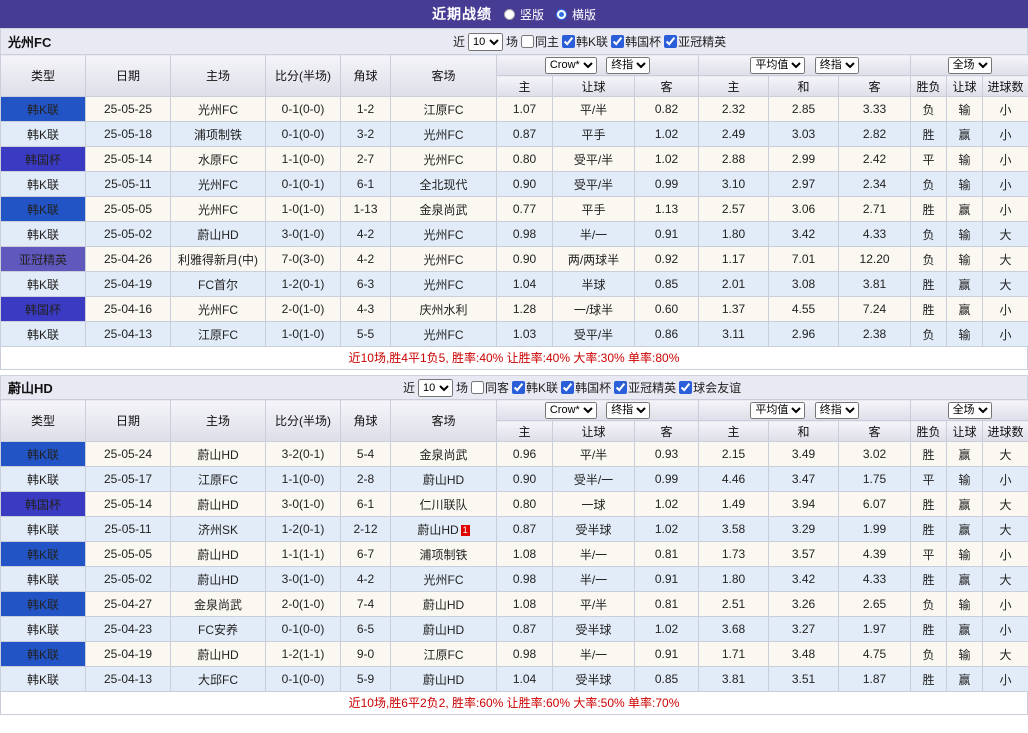  I want to click on away-team: 仁川联队, so click(443, 504).